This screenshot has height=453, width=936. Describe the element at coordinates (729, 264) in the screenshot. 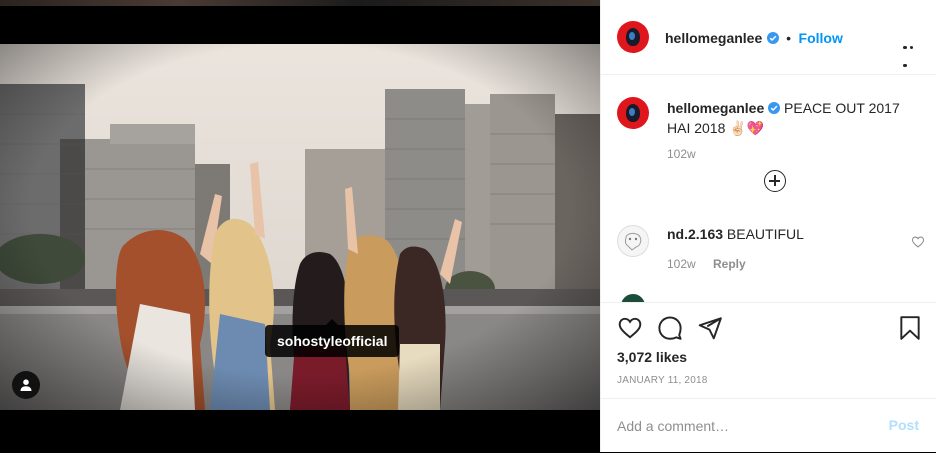

I see `reply-button: Reply` at that location.